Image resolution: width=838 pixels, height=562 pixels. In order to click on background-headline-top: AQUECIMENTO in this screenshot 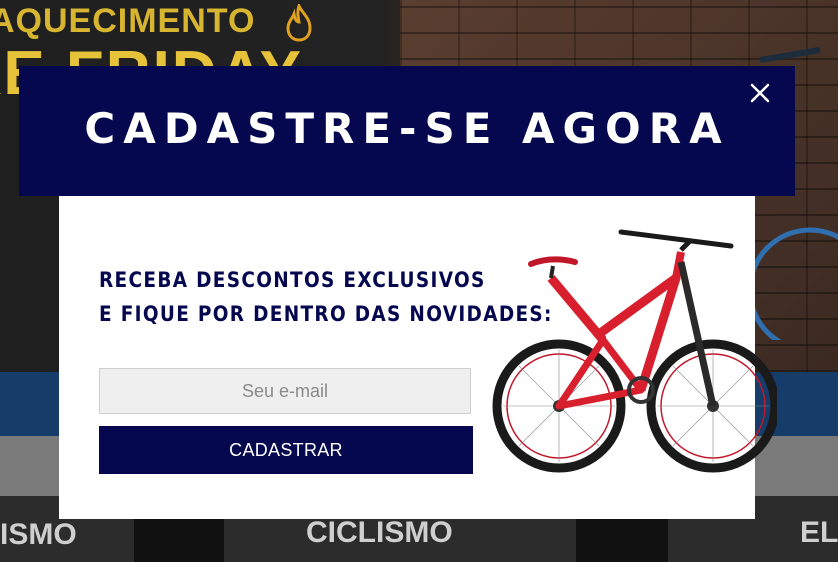, I will do `click(128, 21)`.